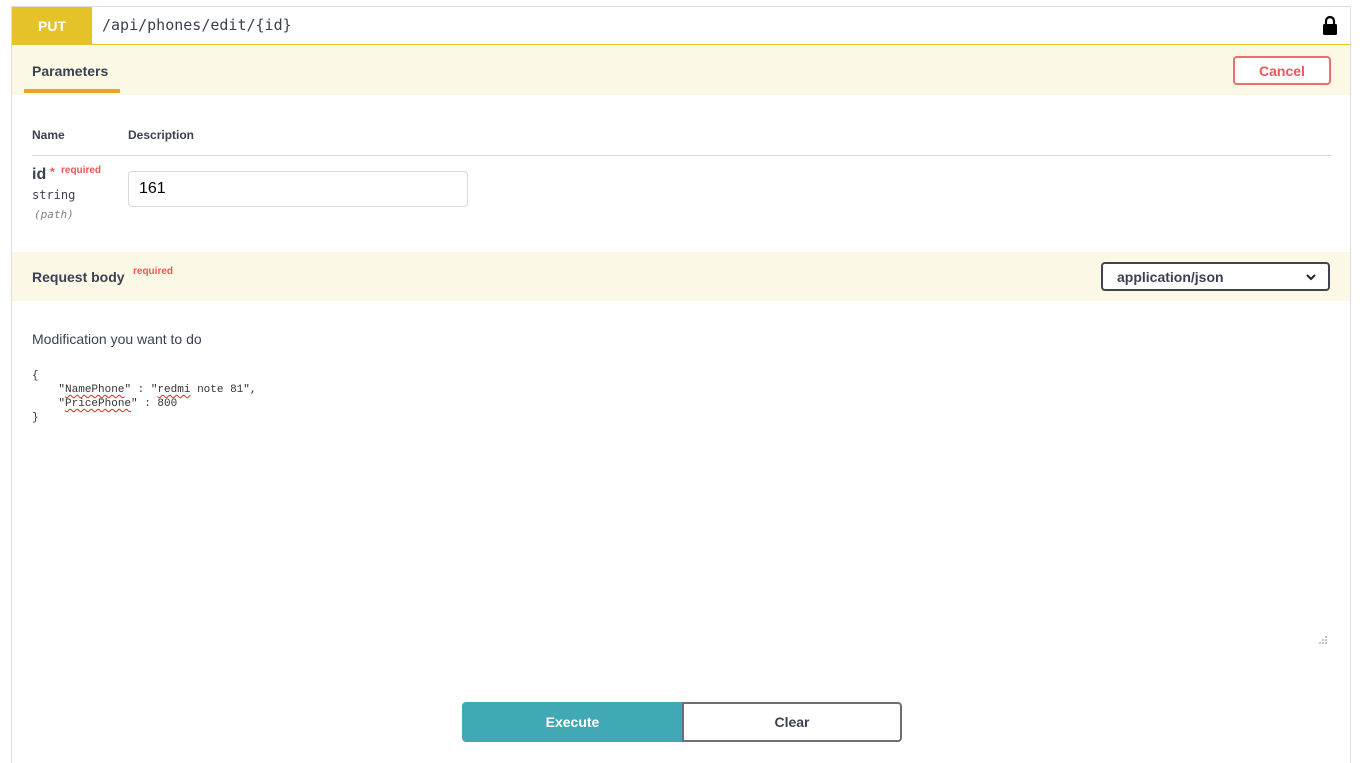  I want to click on endpoint-path: /api/phones/edit/{id}, so click(197, 25).